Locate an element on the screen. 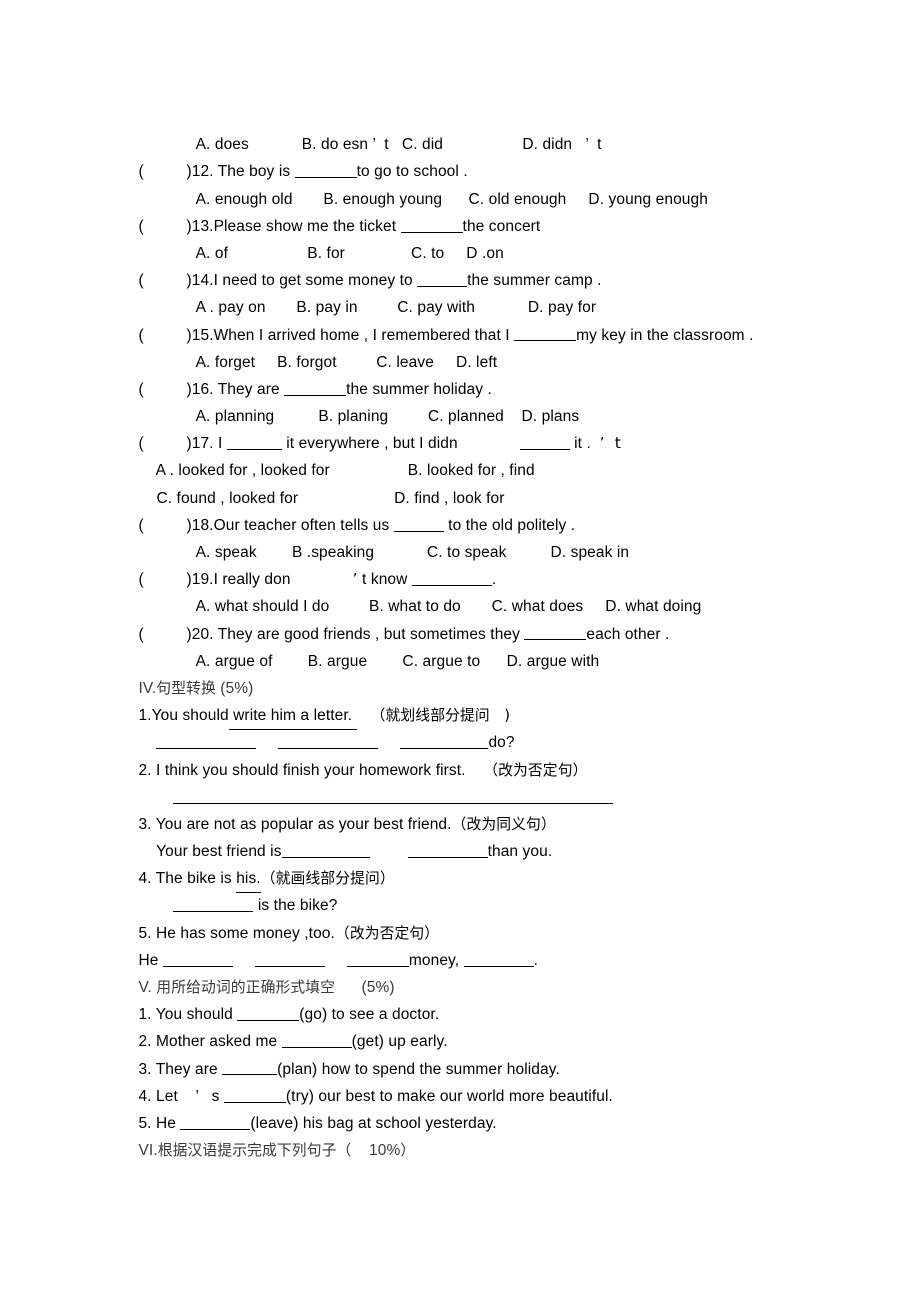  section-iv-item-5-answer: He money, . is located at coordinates (462, 944).